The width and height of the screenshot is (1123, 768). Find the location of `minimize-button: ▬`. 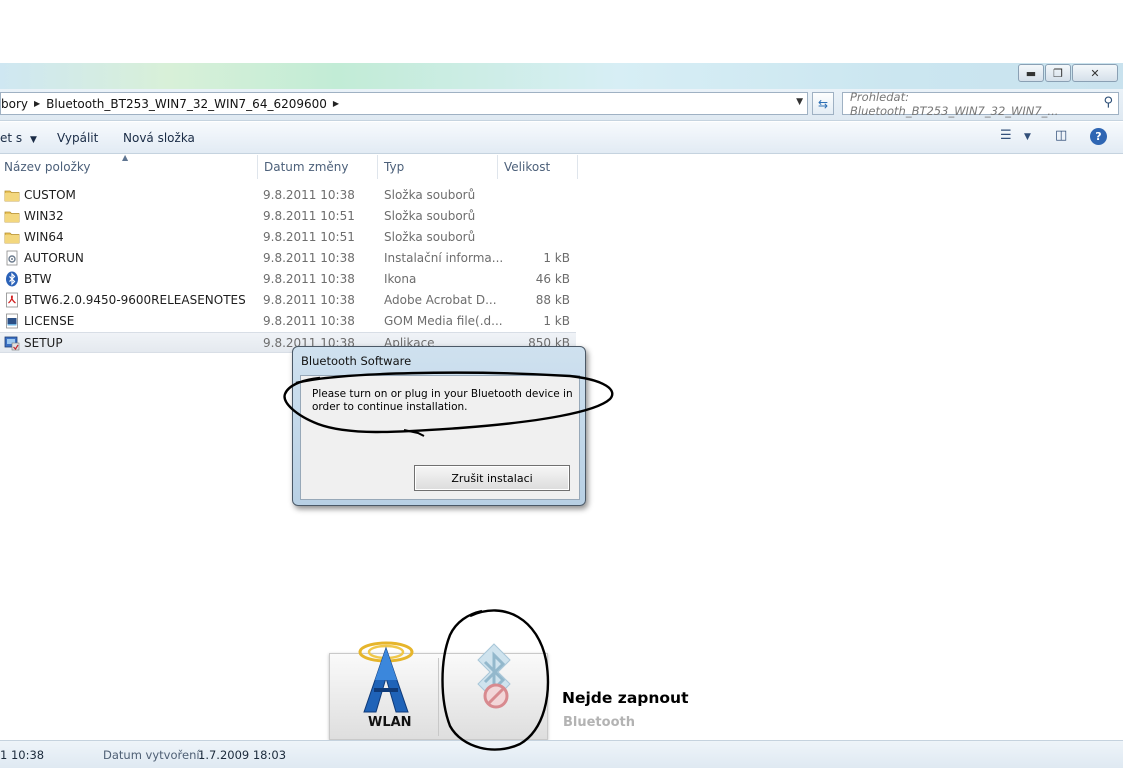

minimize-button: ▬ is located at coordinates (1031, 73).